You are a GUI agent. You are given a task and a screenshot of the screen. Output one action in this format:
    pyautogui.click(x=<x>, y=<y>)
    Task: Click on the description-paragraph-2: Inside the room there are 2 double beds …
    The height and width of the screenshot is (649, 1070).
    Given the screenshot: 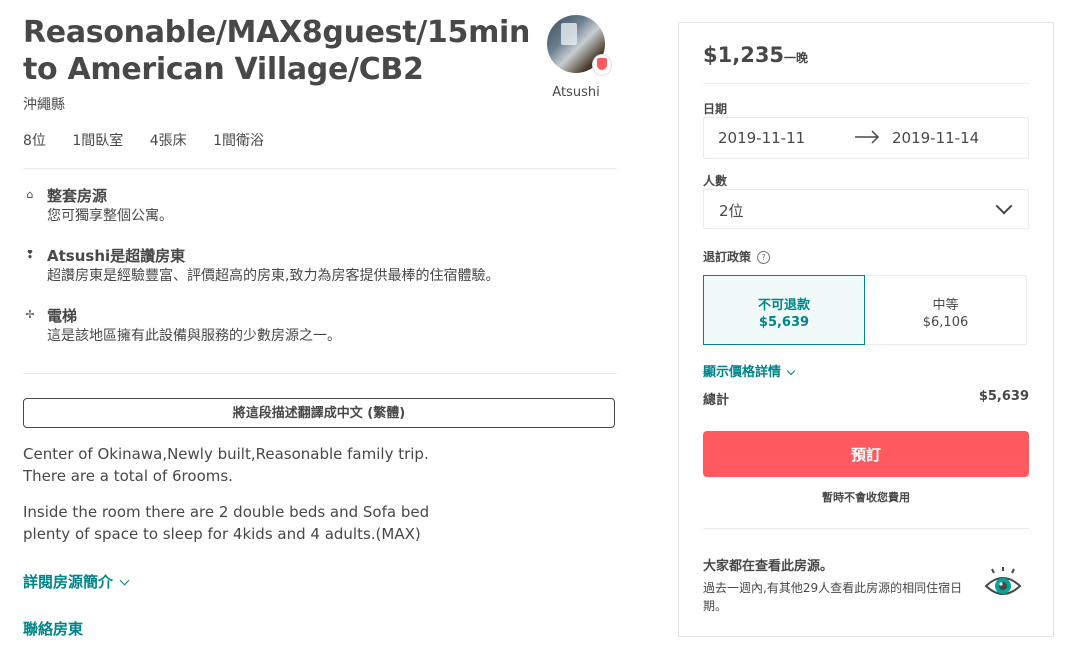 What is the action you would take?
    pyautogui.click(x=226, y=523)
    